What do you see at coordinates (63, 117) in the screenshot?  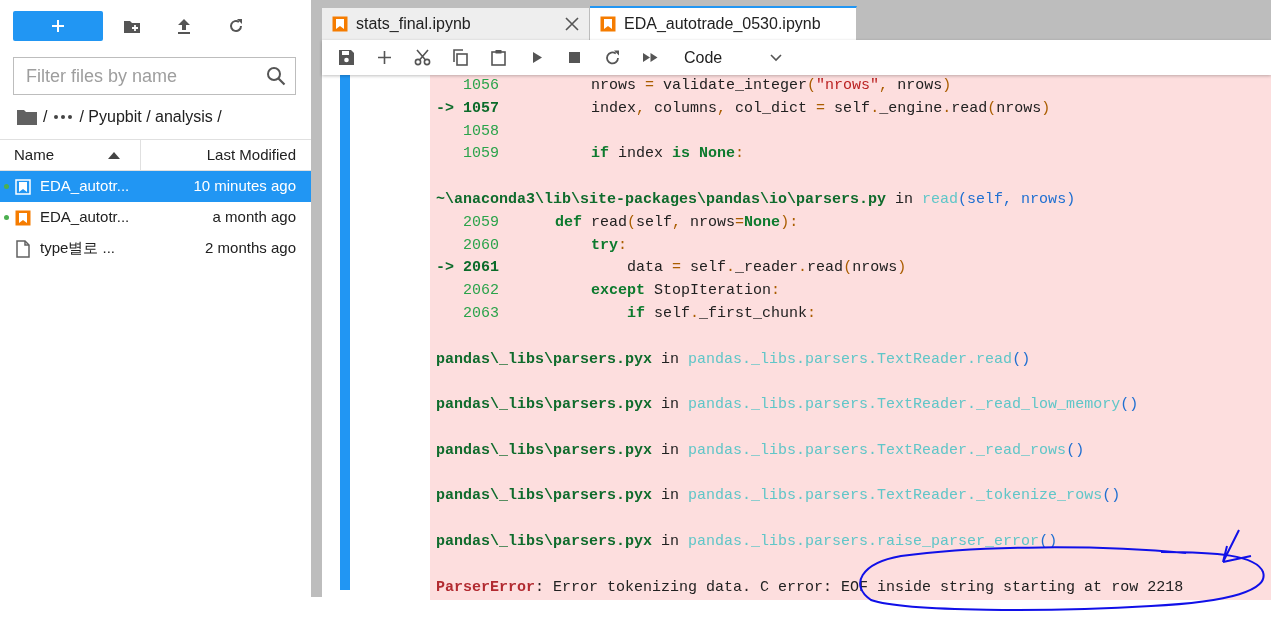 I see `more-icon` at bounding box center [63, 117].